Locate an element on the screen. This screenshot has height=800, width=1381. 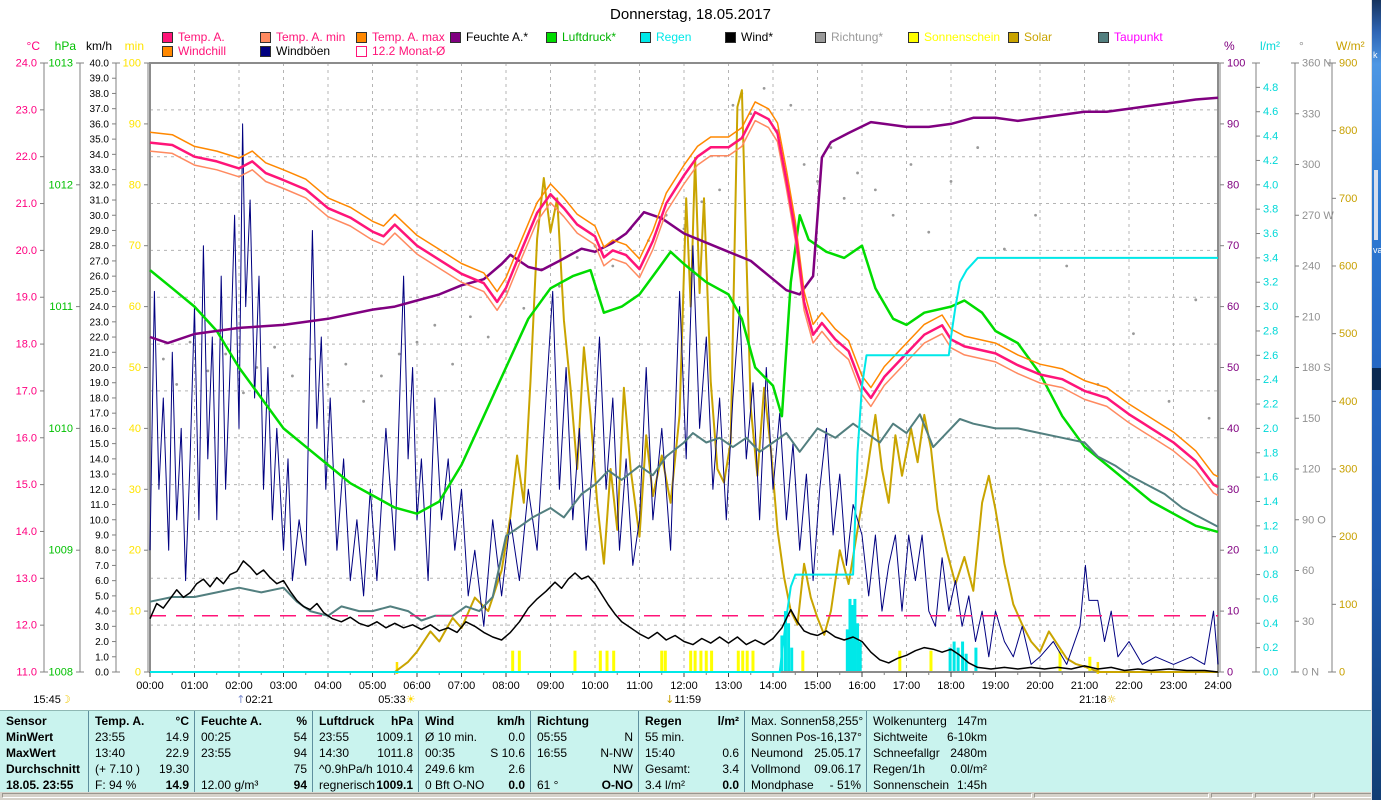
x-axis-label: 11:00 is located at coordinates (639, 686).